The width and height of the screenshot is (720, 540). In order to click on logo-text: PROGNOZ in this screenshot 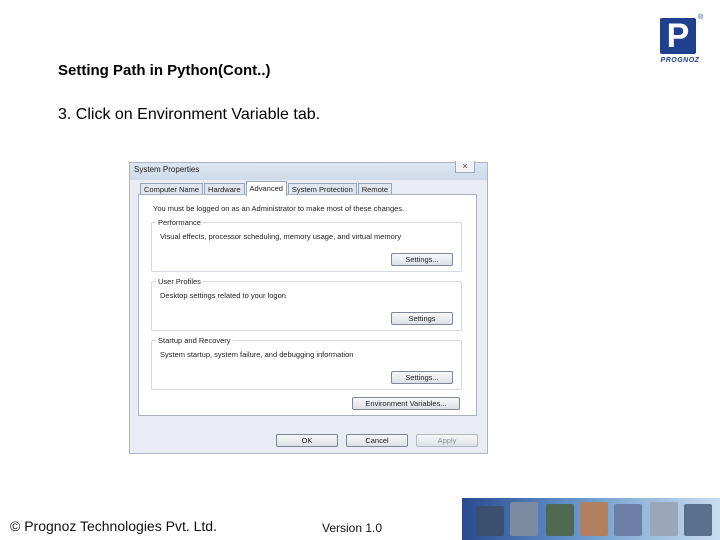, I will do `click(680, 60)`.